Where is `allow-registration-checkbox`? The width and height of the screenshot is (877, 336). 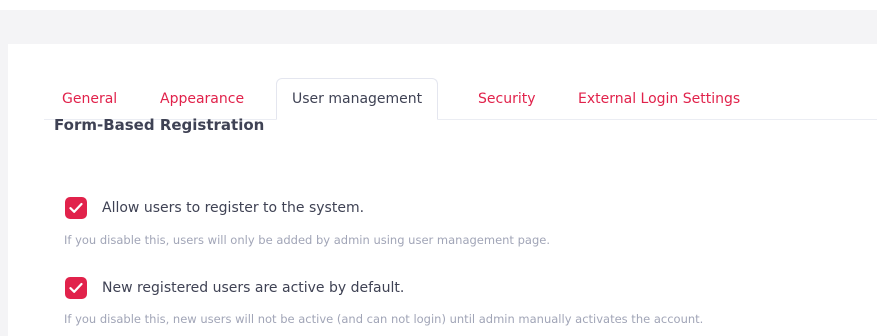 allow-registration-checkbox is located at coordinates (76, 208).